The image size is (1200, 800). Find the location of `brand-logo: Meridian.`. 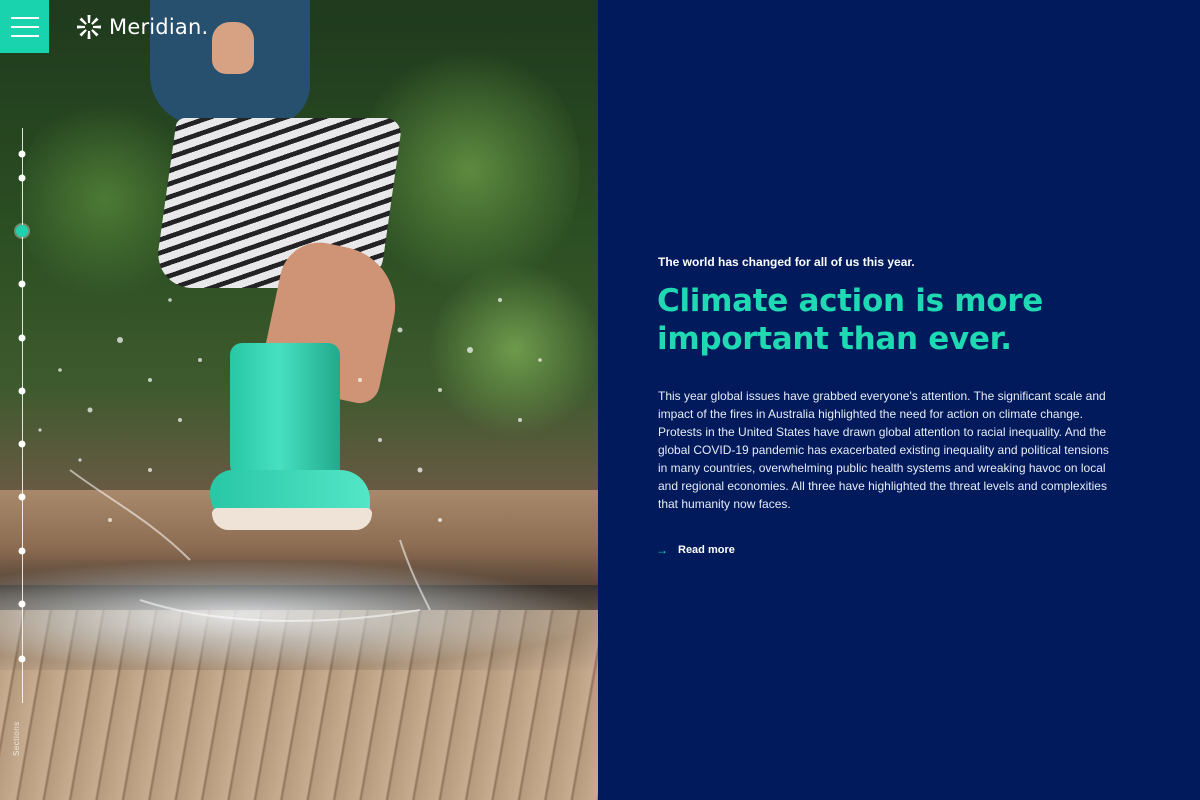

brand-logo: Meridian. is located at coordinates (142, 27).